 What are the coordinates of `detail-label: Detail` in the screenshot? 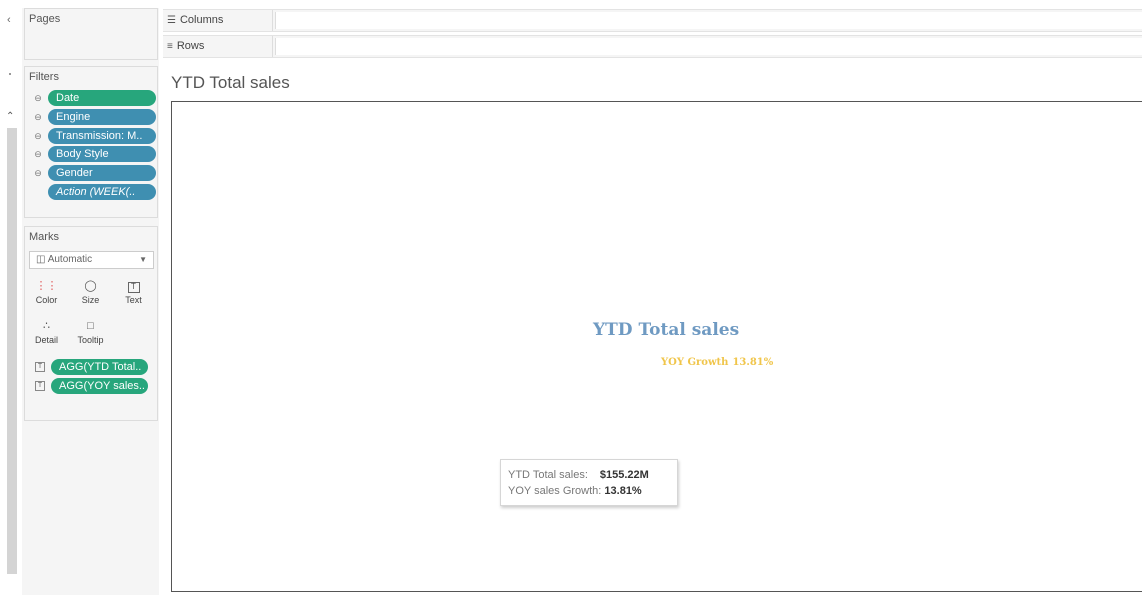 It's located at (46, 340).